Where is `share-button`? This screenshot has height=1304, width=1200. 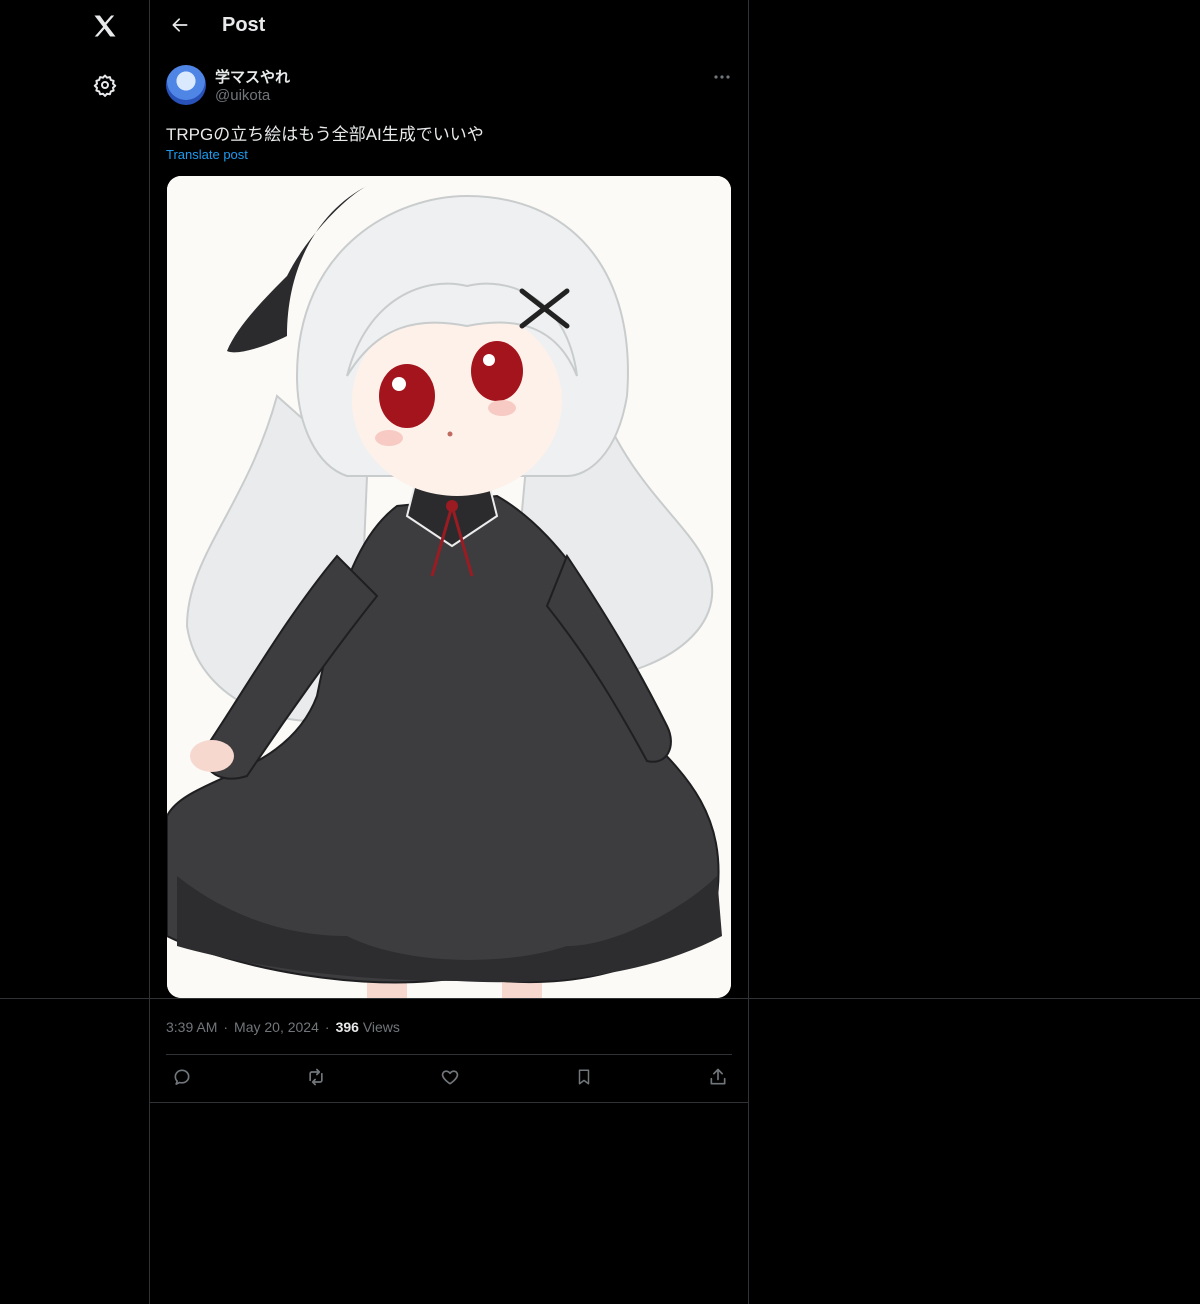
share-button is located at coordinates (718, 1079).